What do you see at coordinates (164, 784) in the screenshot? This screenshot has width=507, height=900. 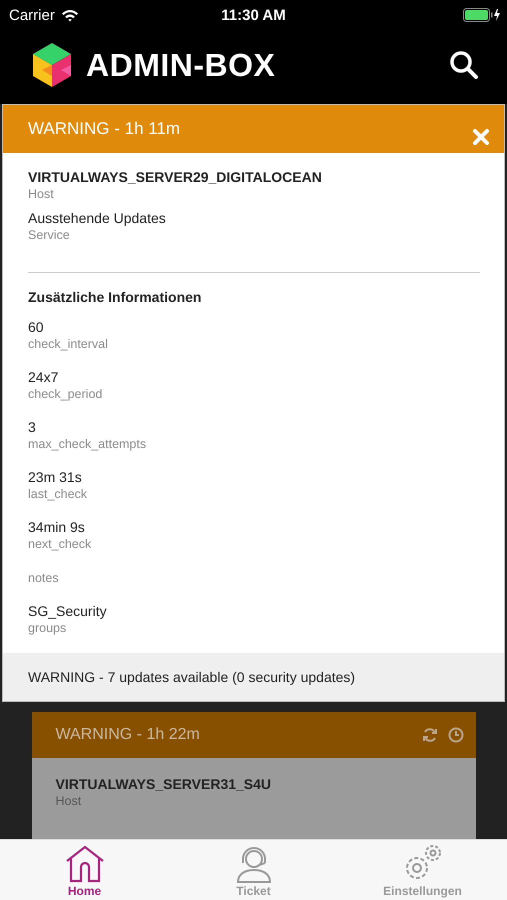 I see `host-name: VIRTUALWAYS_SERVER31_S4U` at bounding box center [164, 784].